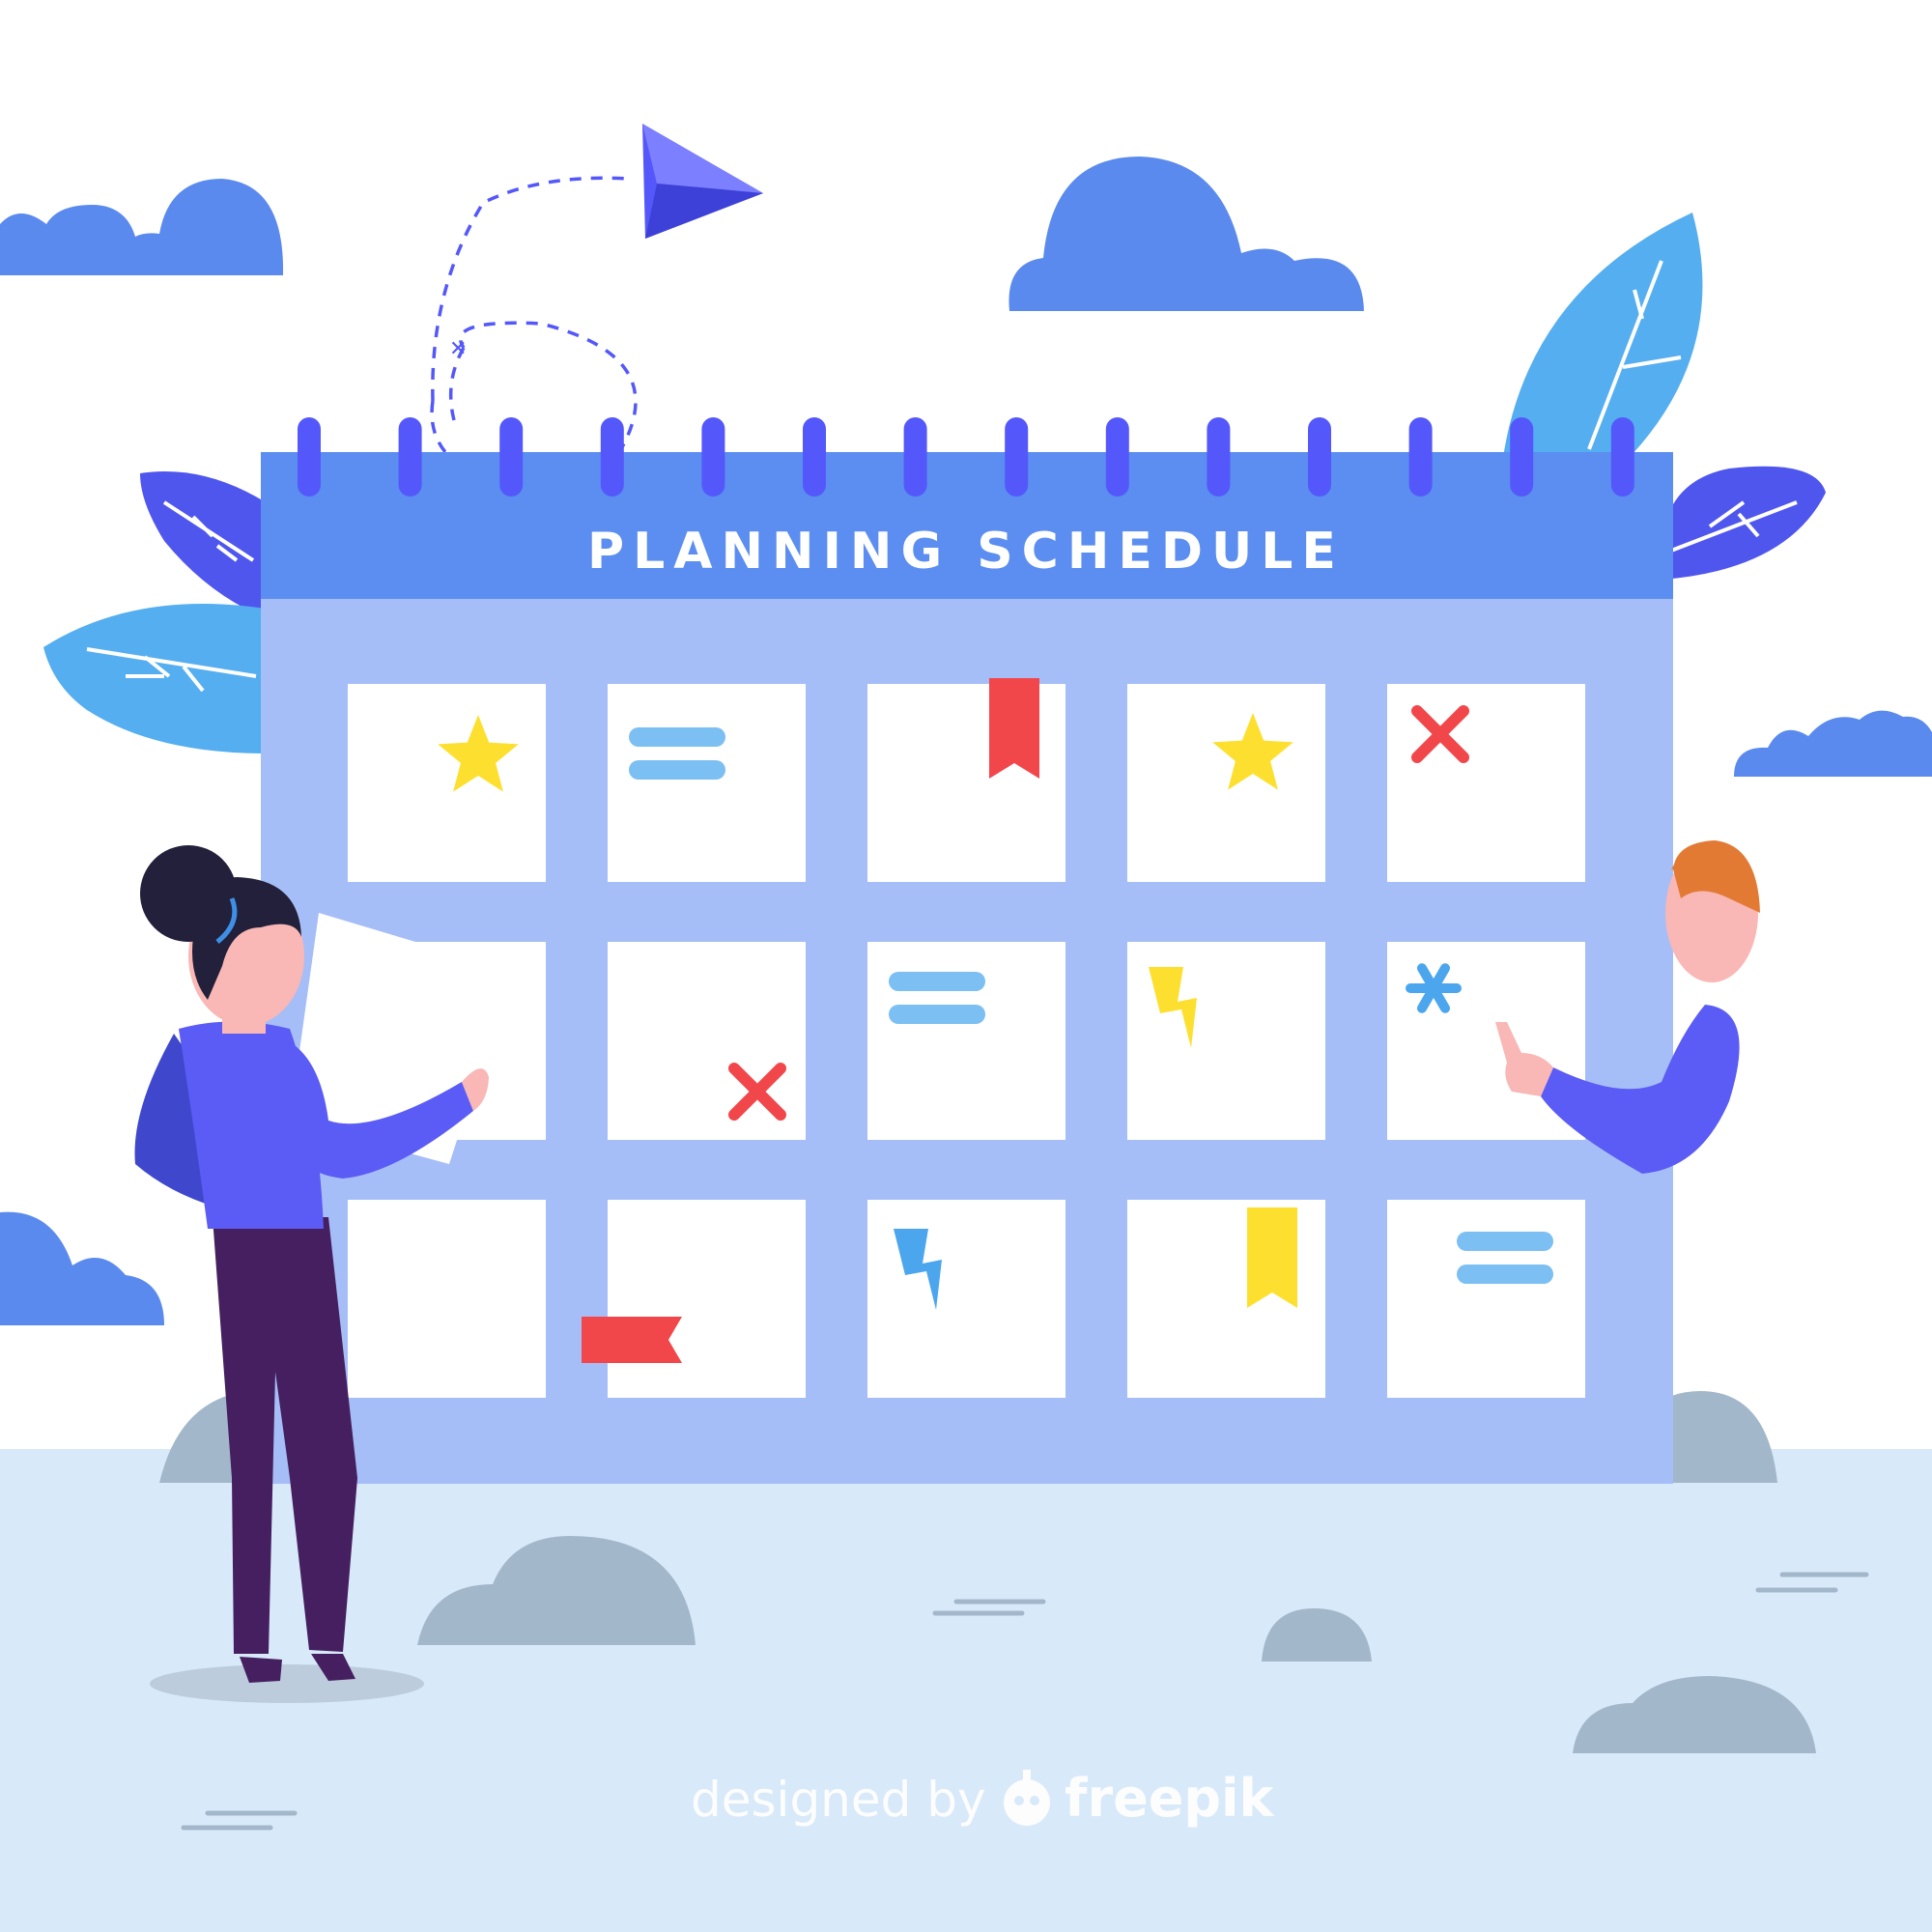 Image resolution: width=1932 pixels, height=1932 pixels. What do you see at coordinates (82, 1268) in the screenshot?
I see `cloud-left` at bounding box center [82, 1268].